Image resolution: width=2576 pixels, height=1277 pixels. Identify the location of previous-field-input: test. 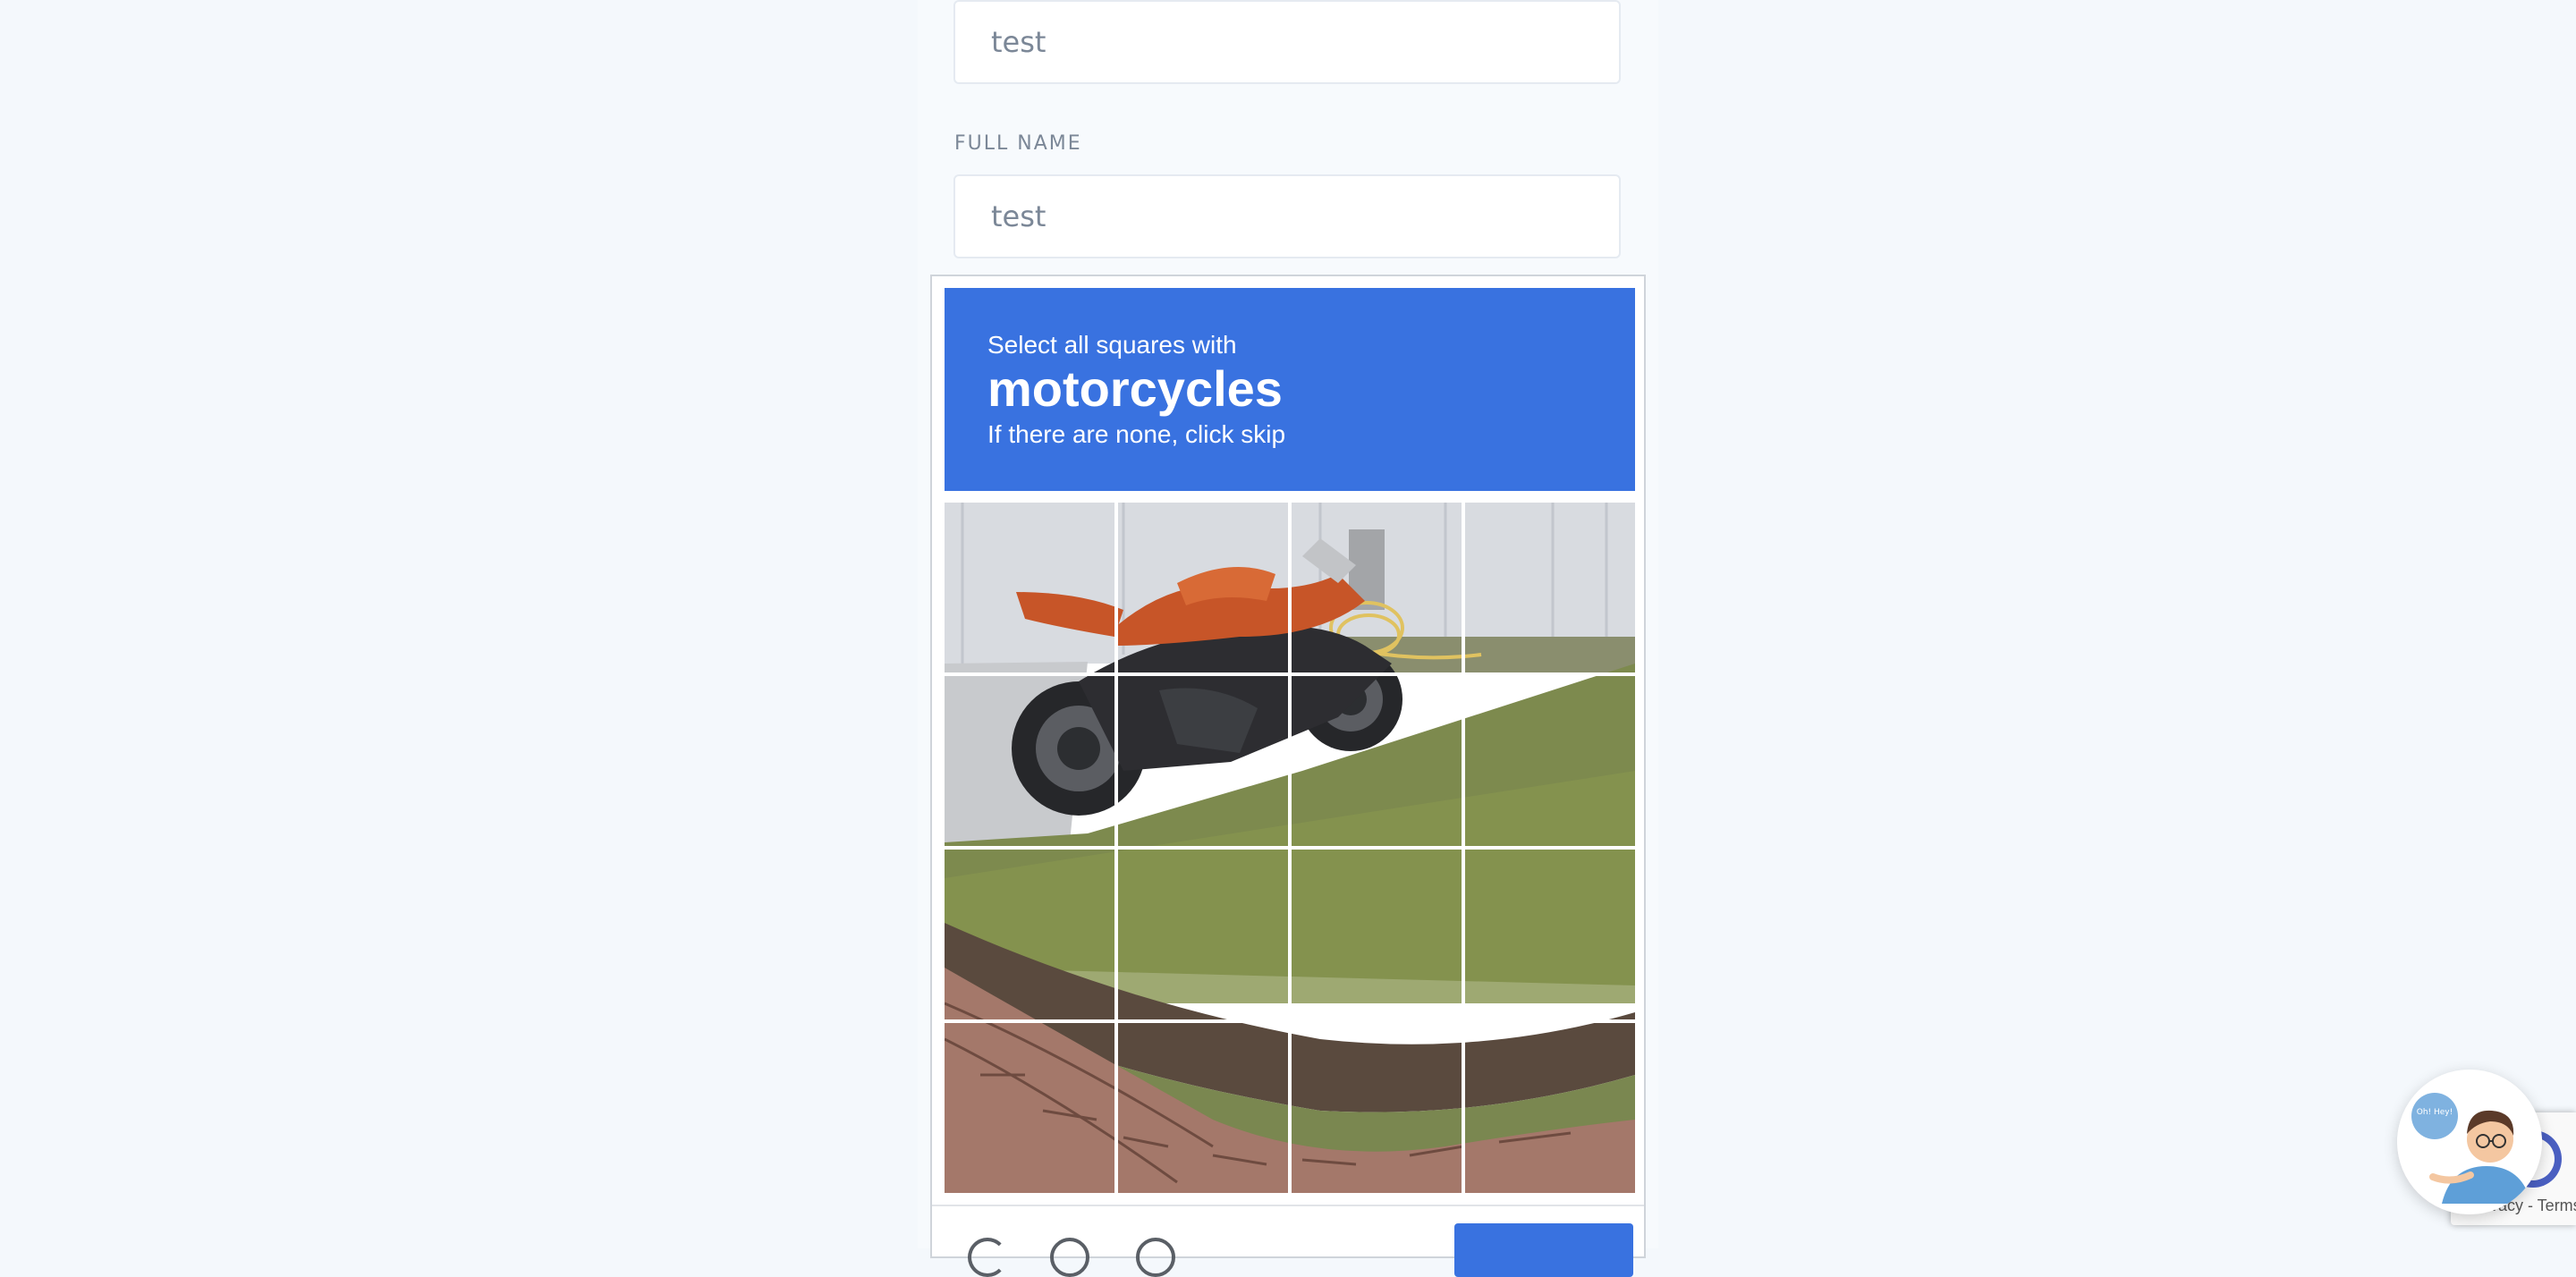
(1287, 42).